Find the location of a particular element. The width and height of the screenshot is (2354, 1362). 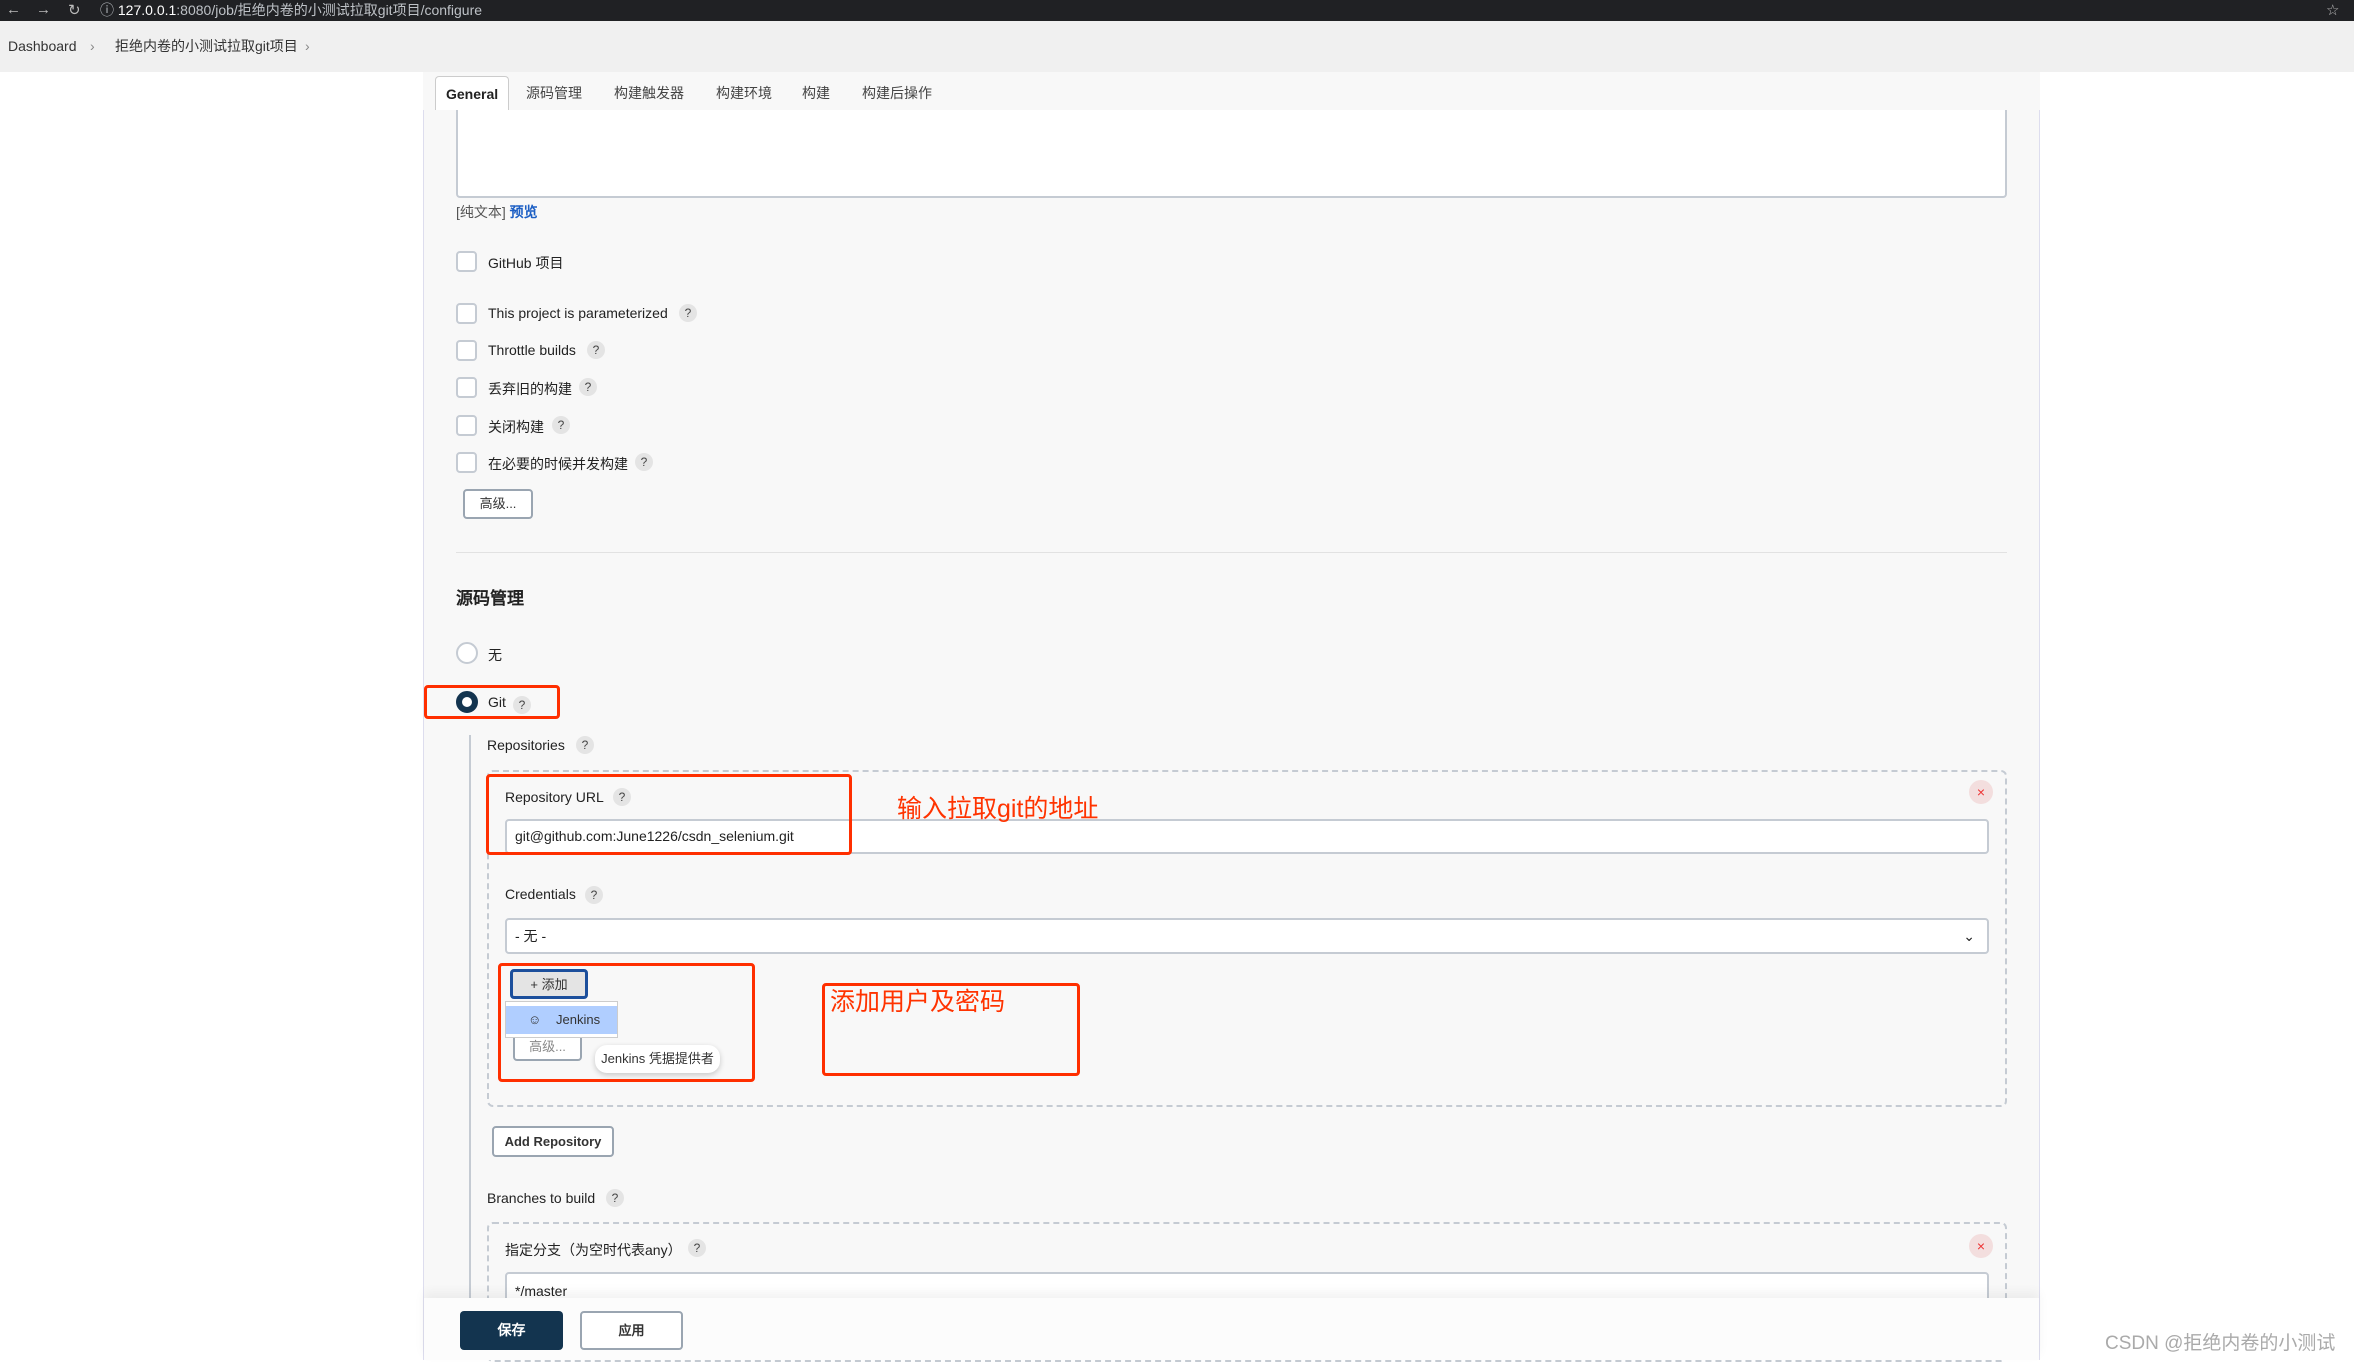

option-label: 丢弃旧的构建 is located at coordinates (530, 389).